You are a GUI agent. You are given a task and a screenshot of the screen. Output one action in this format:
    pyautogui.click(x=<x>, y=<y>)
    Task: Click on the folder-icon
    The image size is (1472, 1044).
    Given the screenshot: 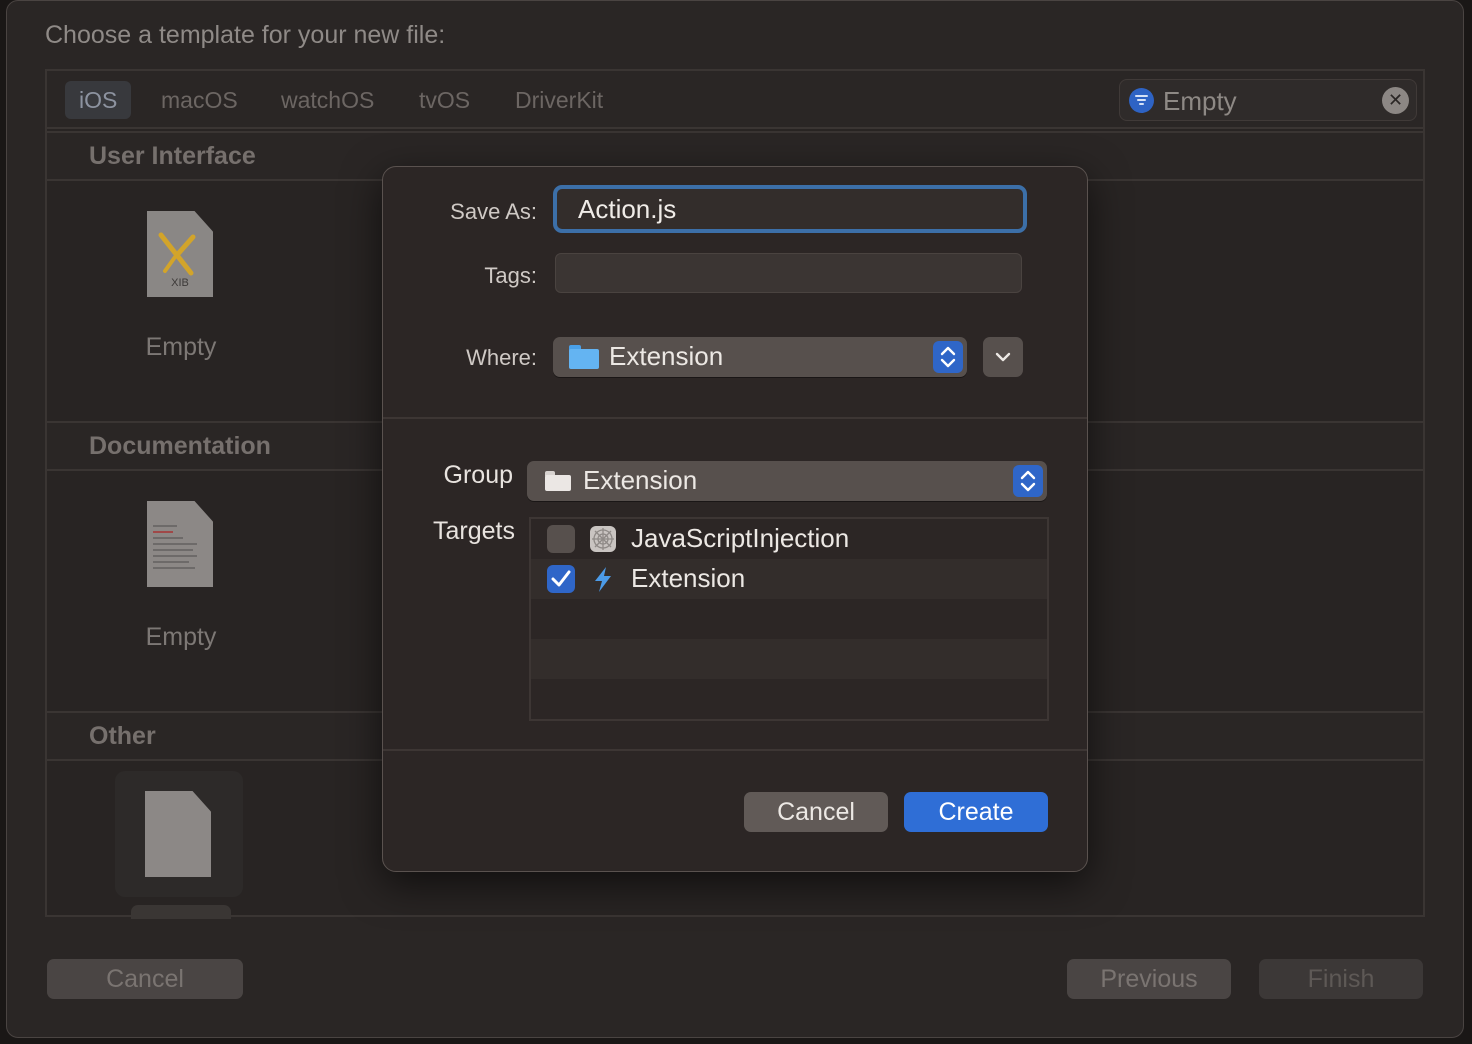 What is the action you would take?
    pyautogui.click(x=584, y=357)
    